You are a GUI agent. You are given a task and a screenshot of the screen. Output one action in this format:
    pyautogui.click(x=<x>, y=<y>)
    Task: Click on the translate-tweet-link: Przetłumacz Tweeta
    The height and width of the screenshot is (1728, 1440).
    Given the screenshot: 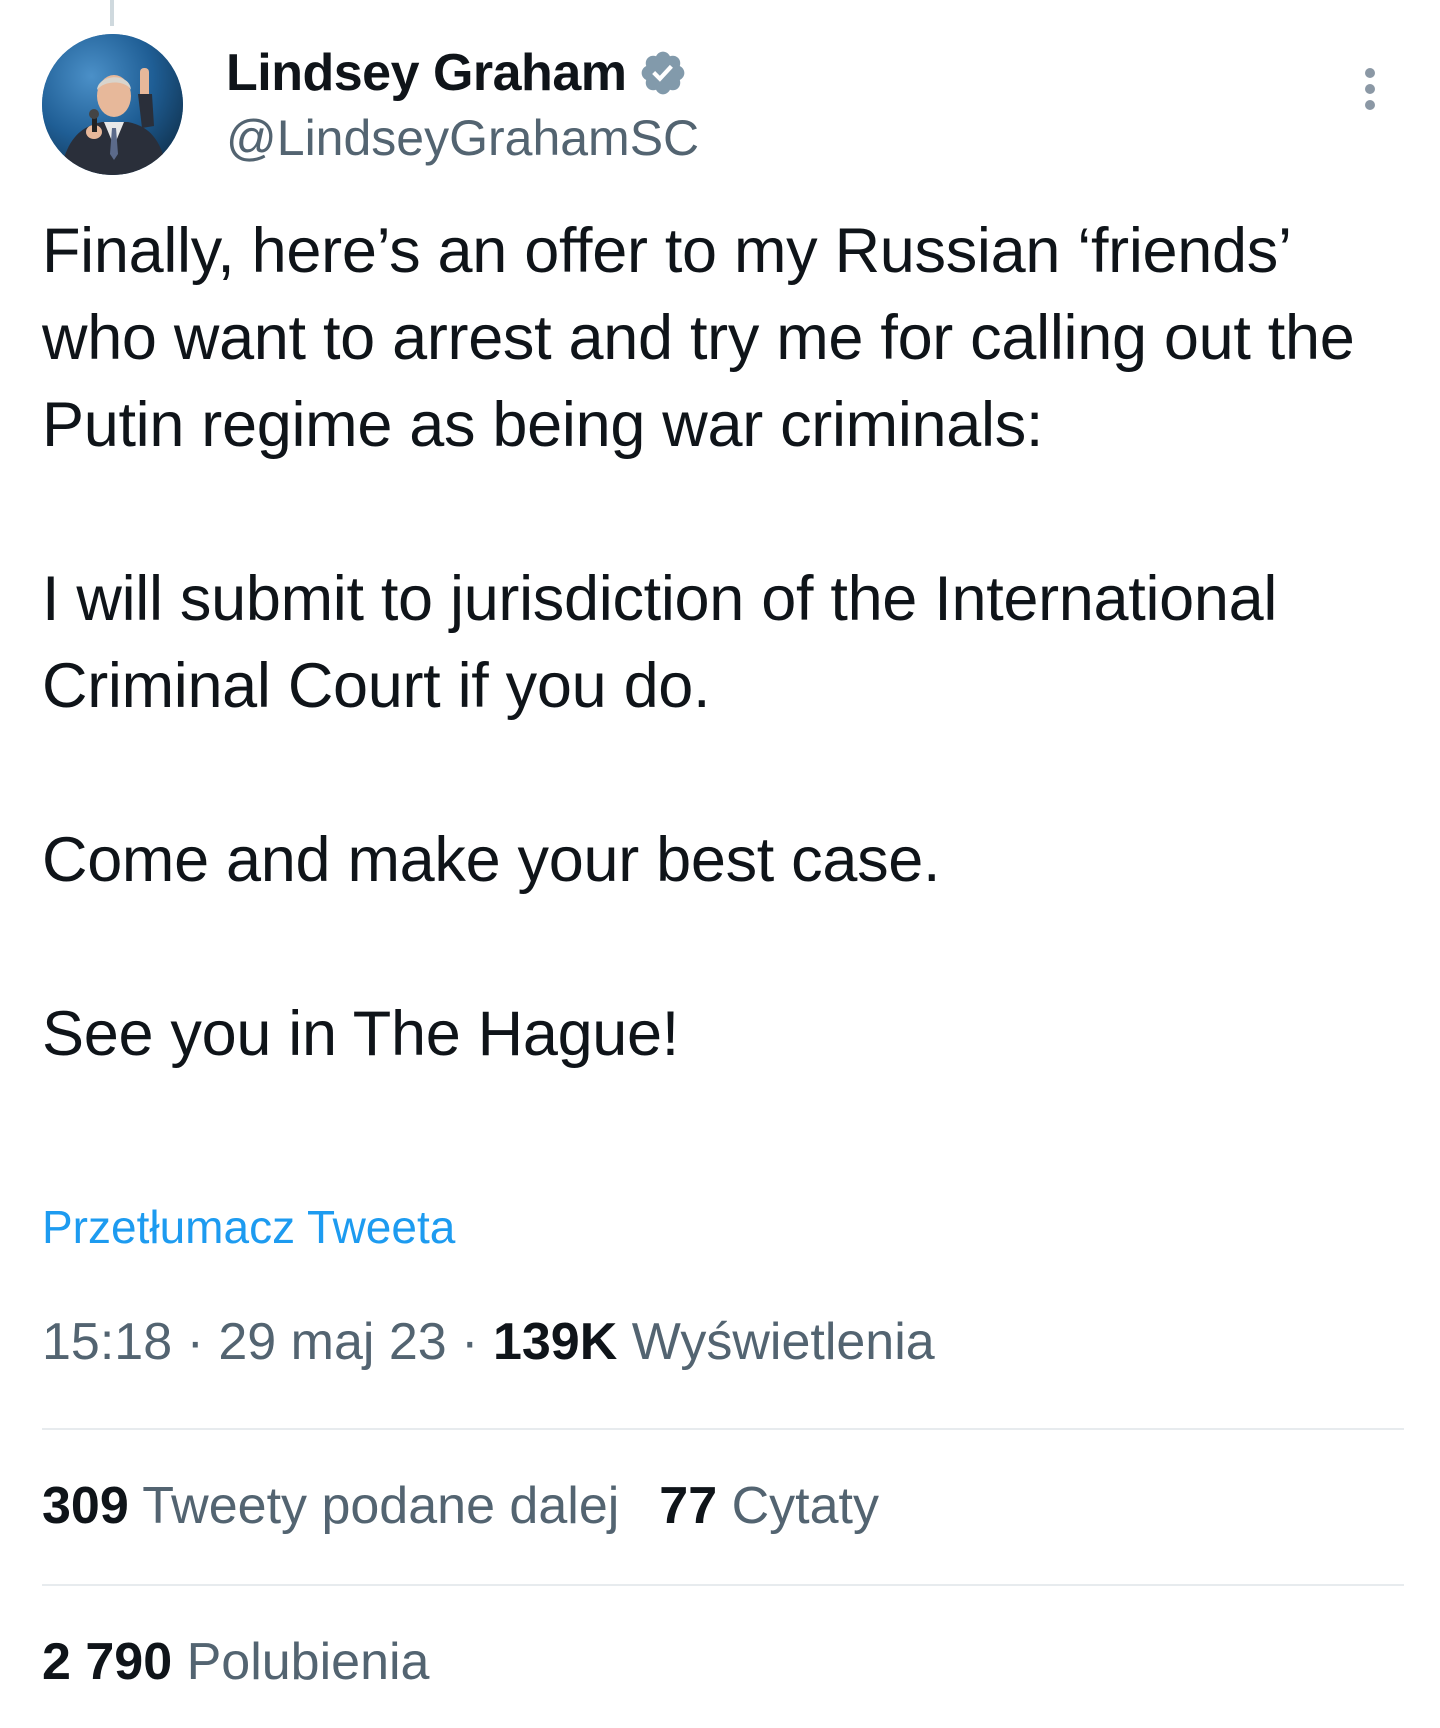 What is the action you would take?
    pyautogui.click(x=248, y=1227)
    